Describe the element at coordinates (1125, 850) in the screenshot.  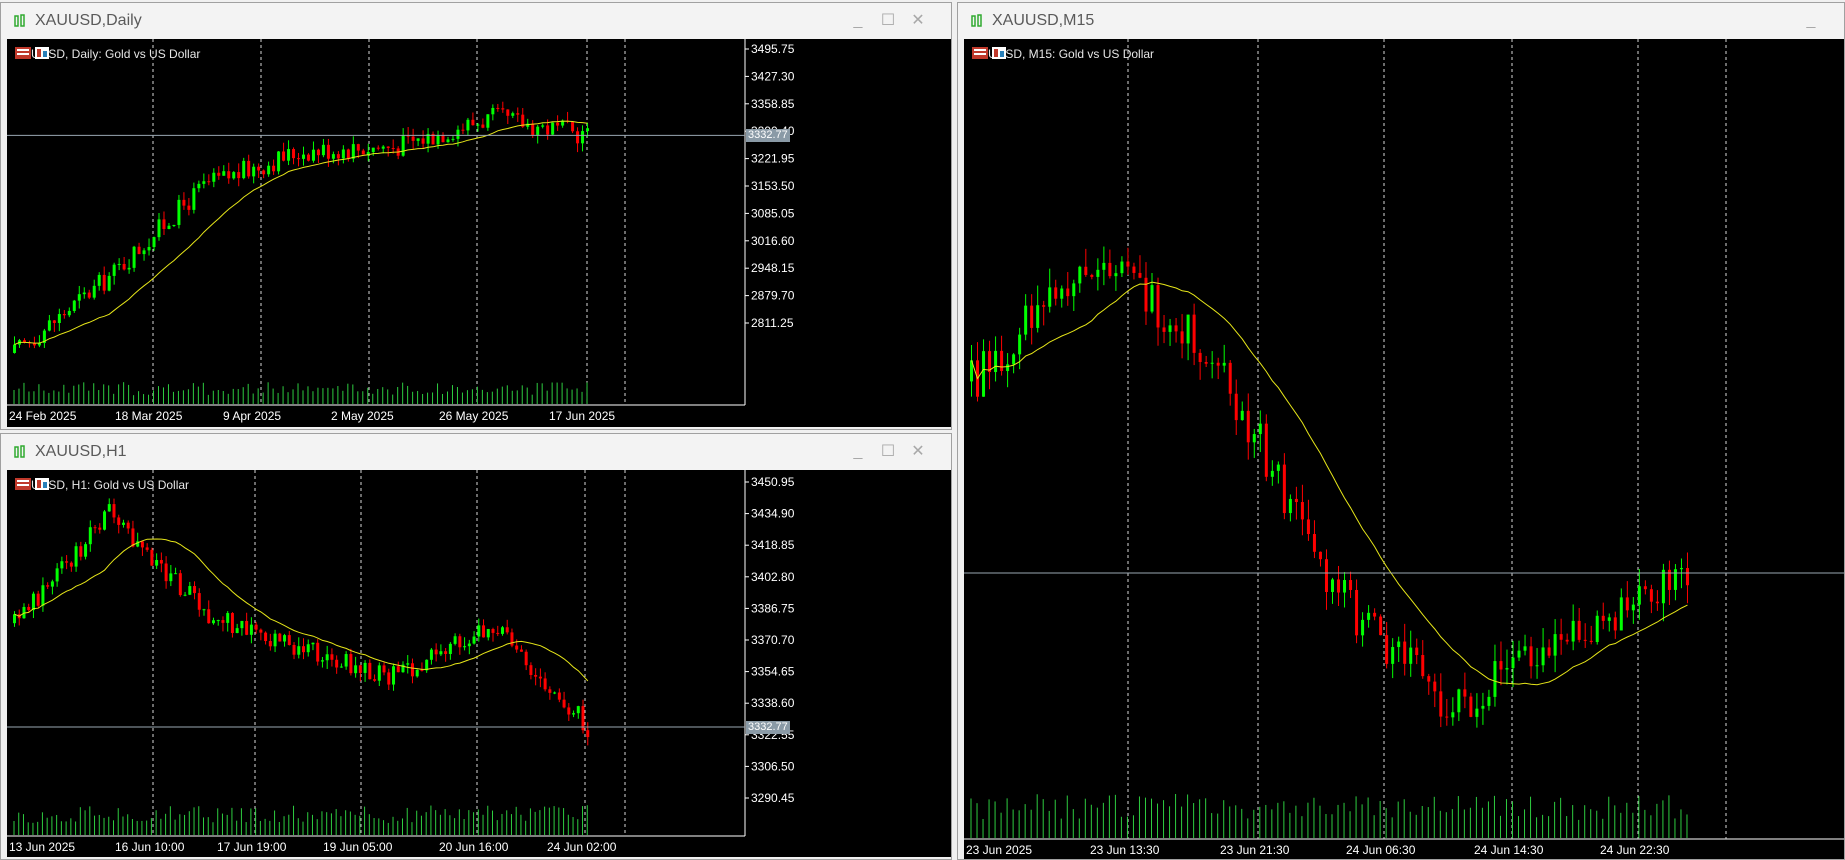
I see `time-tick-label: 23 Jun 13:30` at that location.